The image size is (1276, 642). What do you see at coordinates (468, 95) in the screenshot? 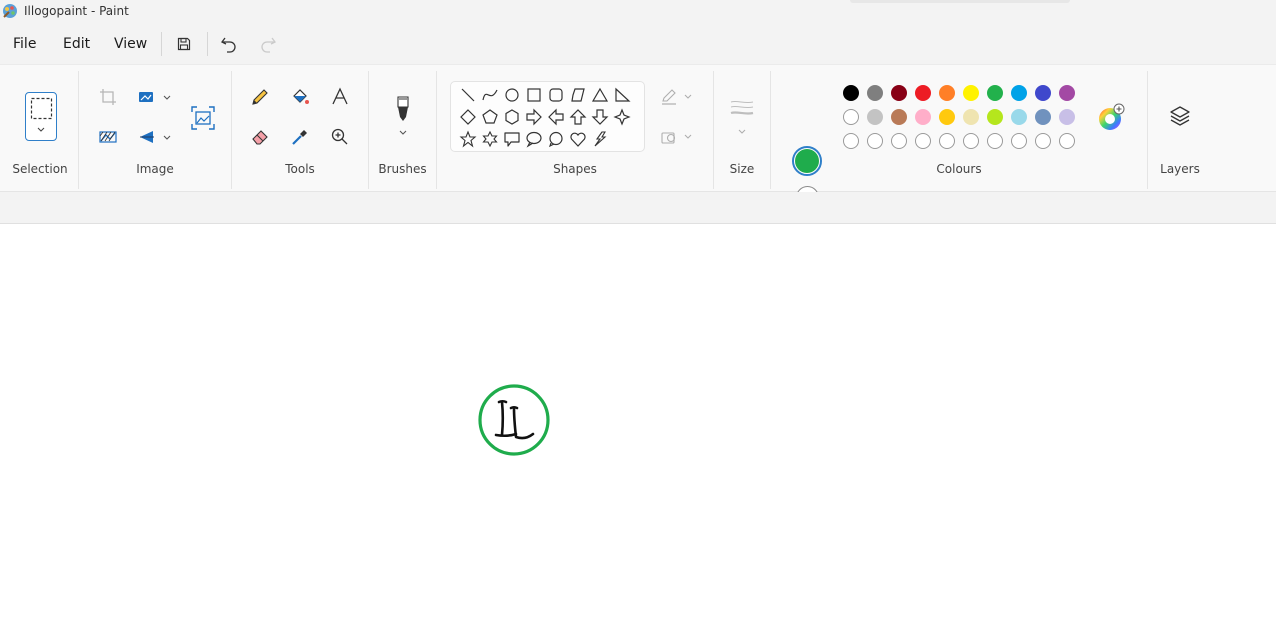
I see `line-shape-icon` at bounding box center [468, 95].